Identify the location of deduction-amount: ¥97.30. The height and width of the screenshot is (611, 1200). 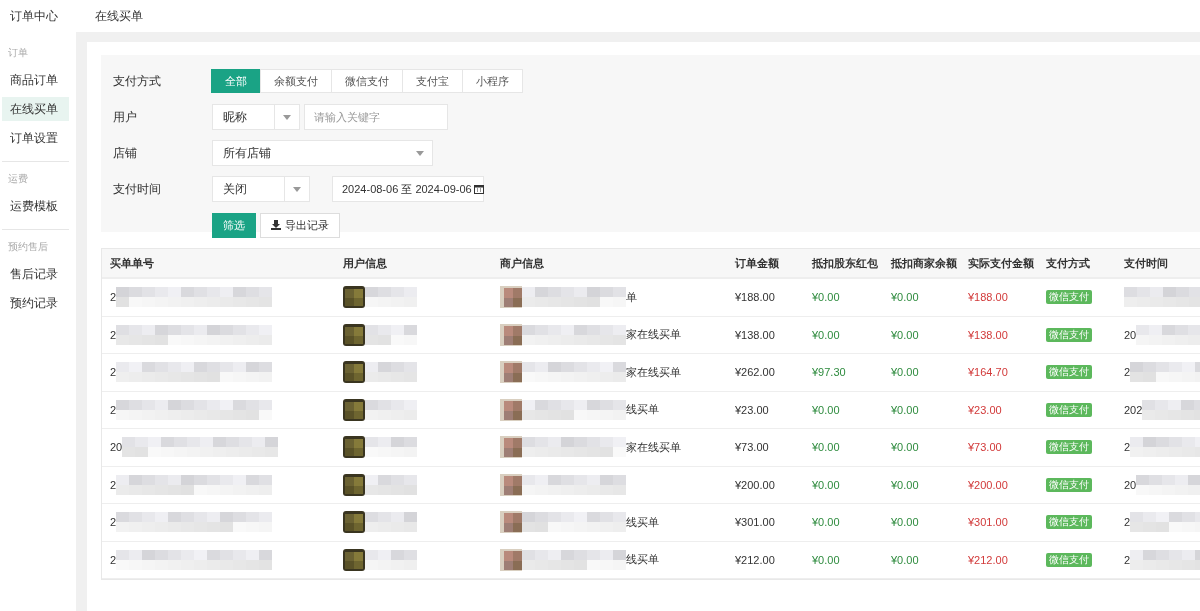
(829, 372).